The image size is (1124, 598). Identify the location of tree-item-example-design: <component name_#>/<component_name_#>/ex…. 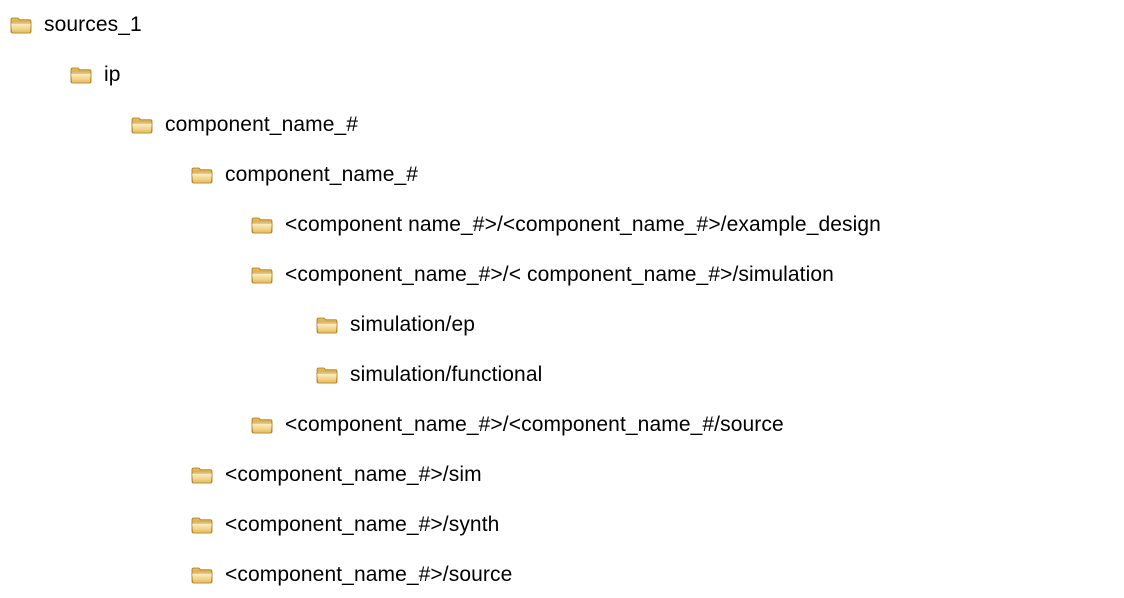
(566, 225).